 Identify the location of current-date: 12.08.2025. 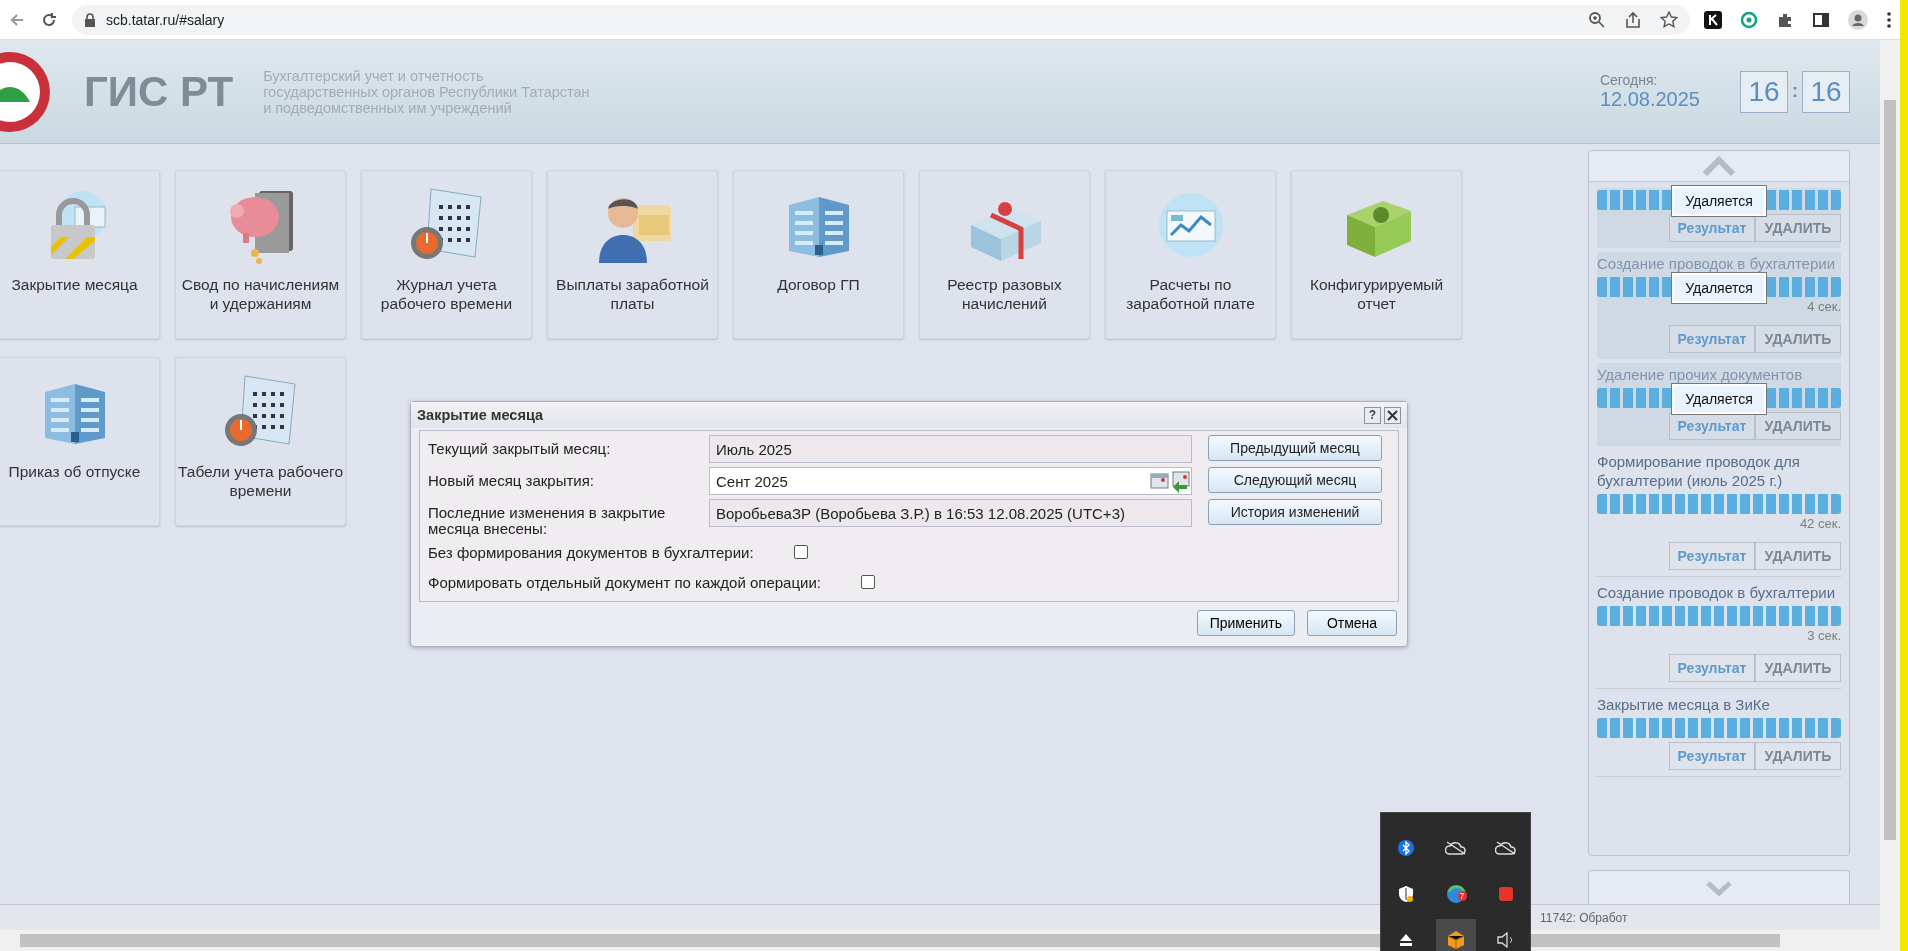
(1649, 100).